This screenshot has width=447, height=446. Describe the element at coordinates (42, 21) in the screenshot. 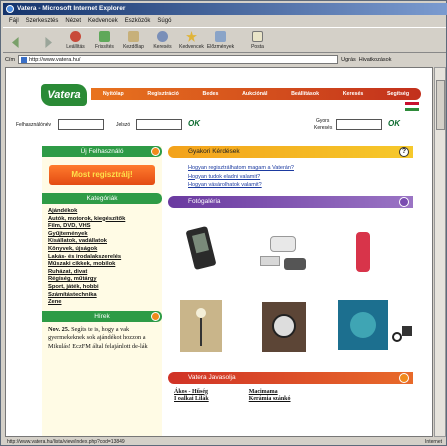

I see `menu-edit: Szerkesztés` at that location.